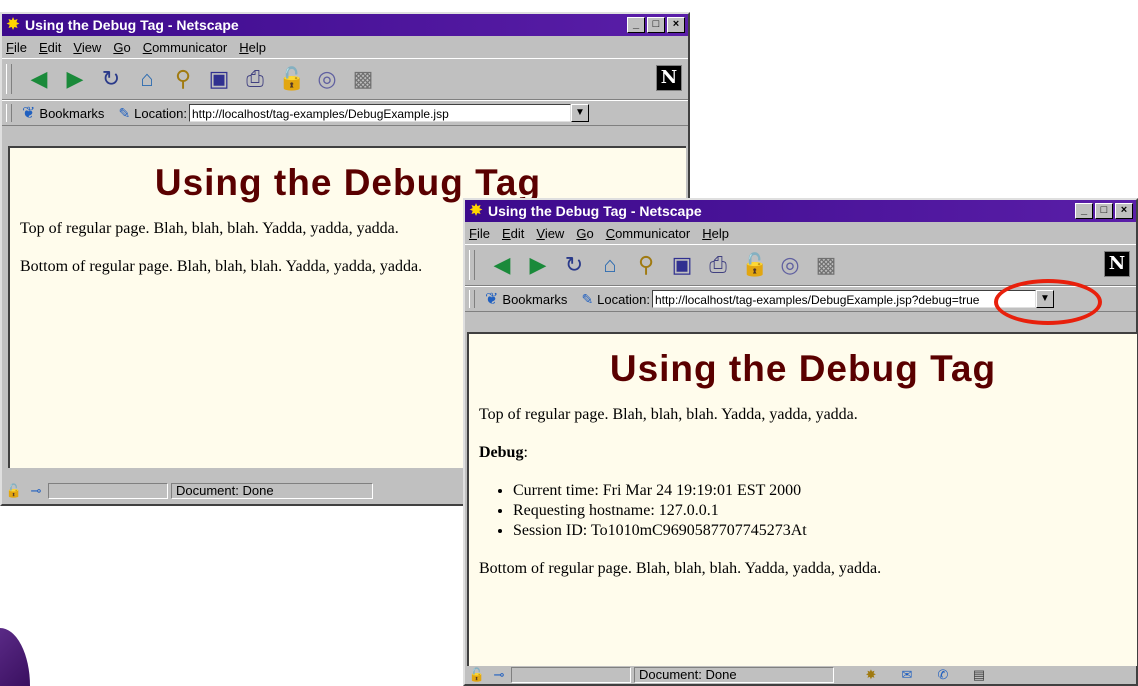 The width and height of the screenshot is (1138, 686). Describe the element at coordinates (825, 531) in the screenshot. I see `list-item: Session ID: To1010mC9690587707745273At` at that location.